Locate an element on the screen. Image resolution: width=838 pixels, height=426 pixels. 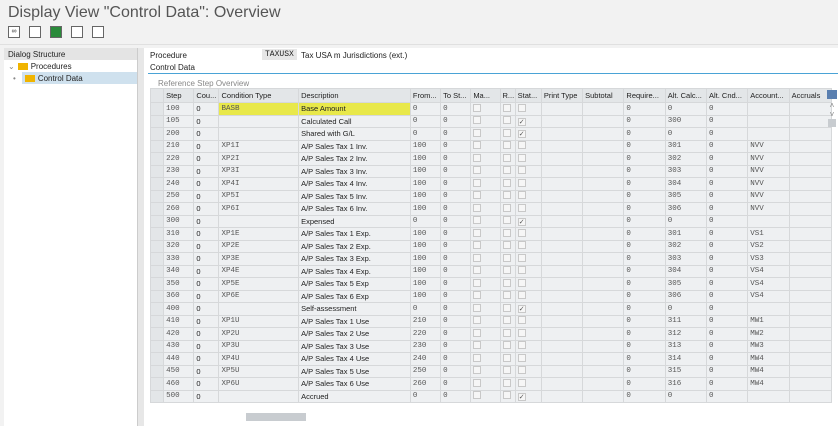
cell-account: MW4 is located at coordinates (768, 384).